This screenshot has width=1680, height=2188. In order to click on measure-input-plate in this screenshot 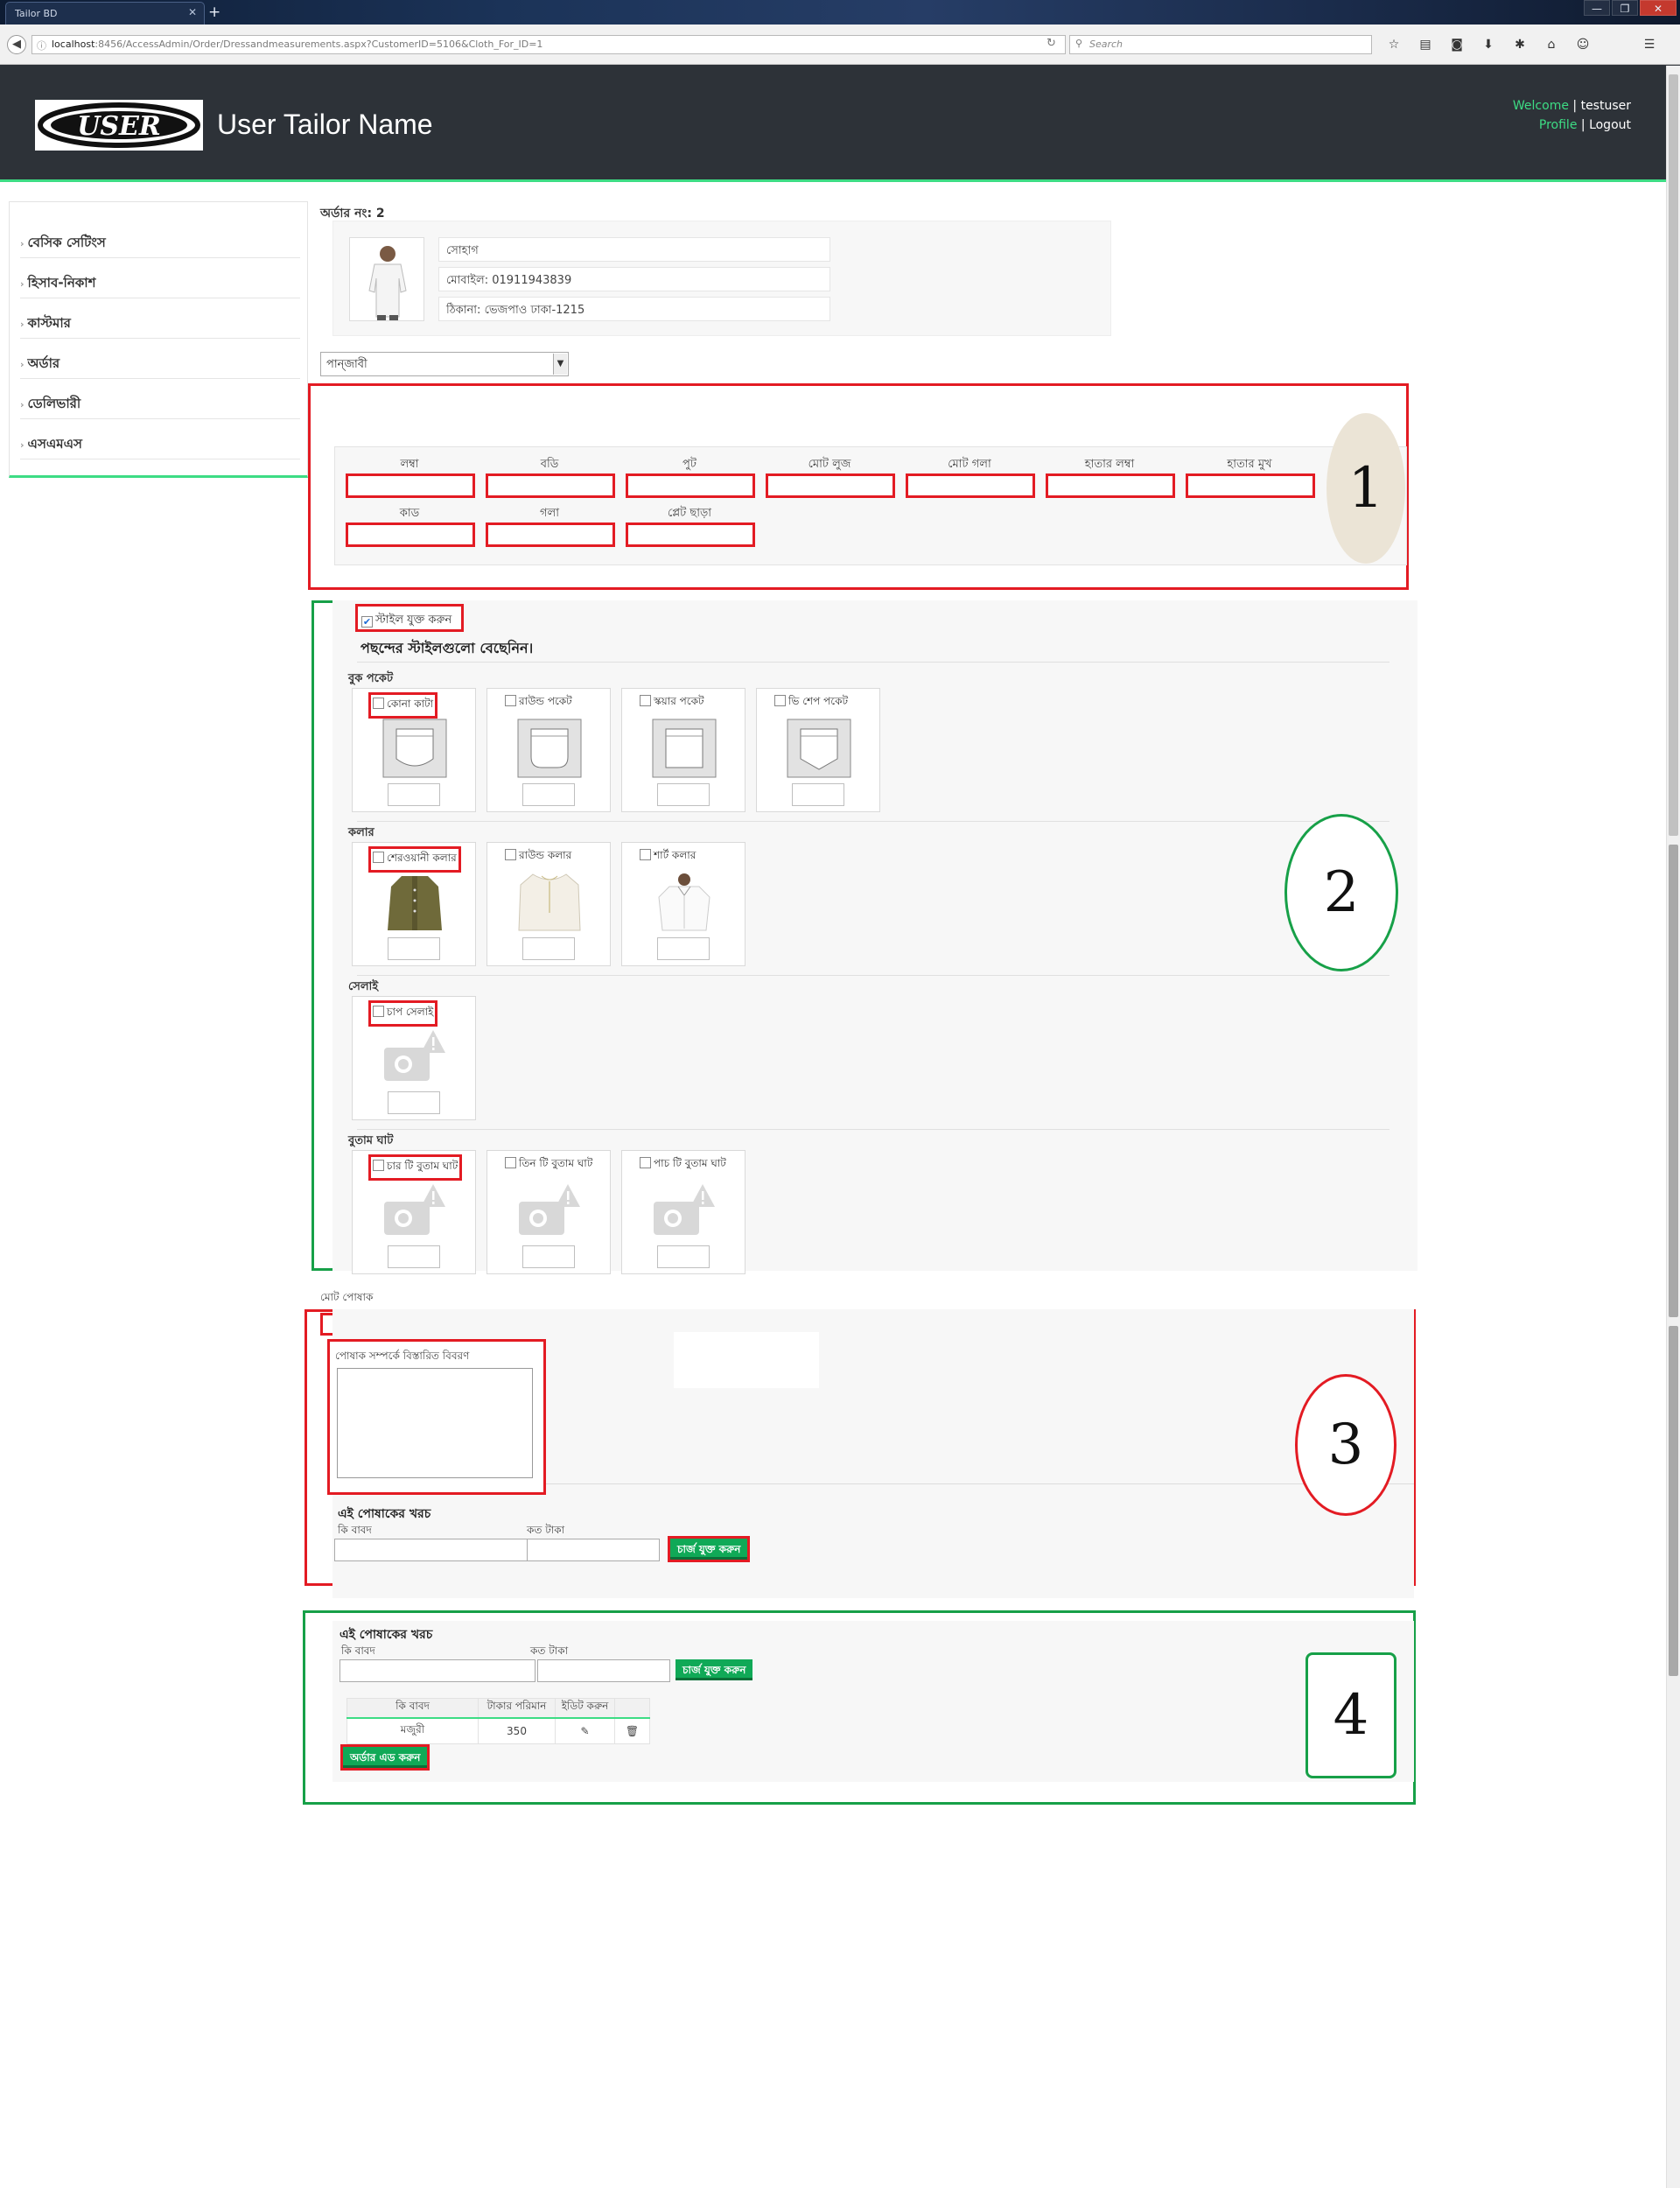, I will do `click(690, 534)`.